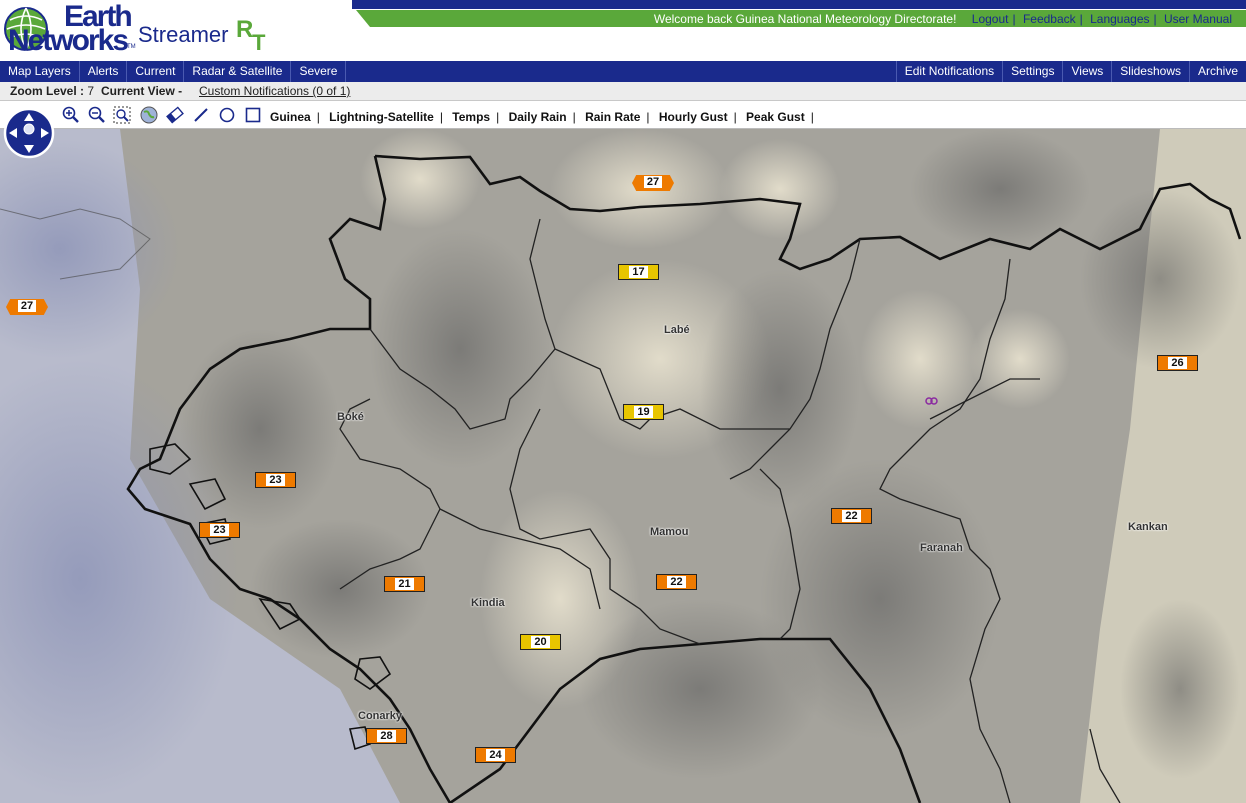 The width and height of the screenshot is (1246, 803). I want to click on globe-icon, so click(149, 115).